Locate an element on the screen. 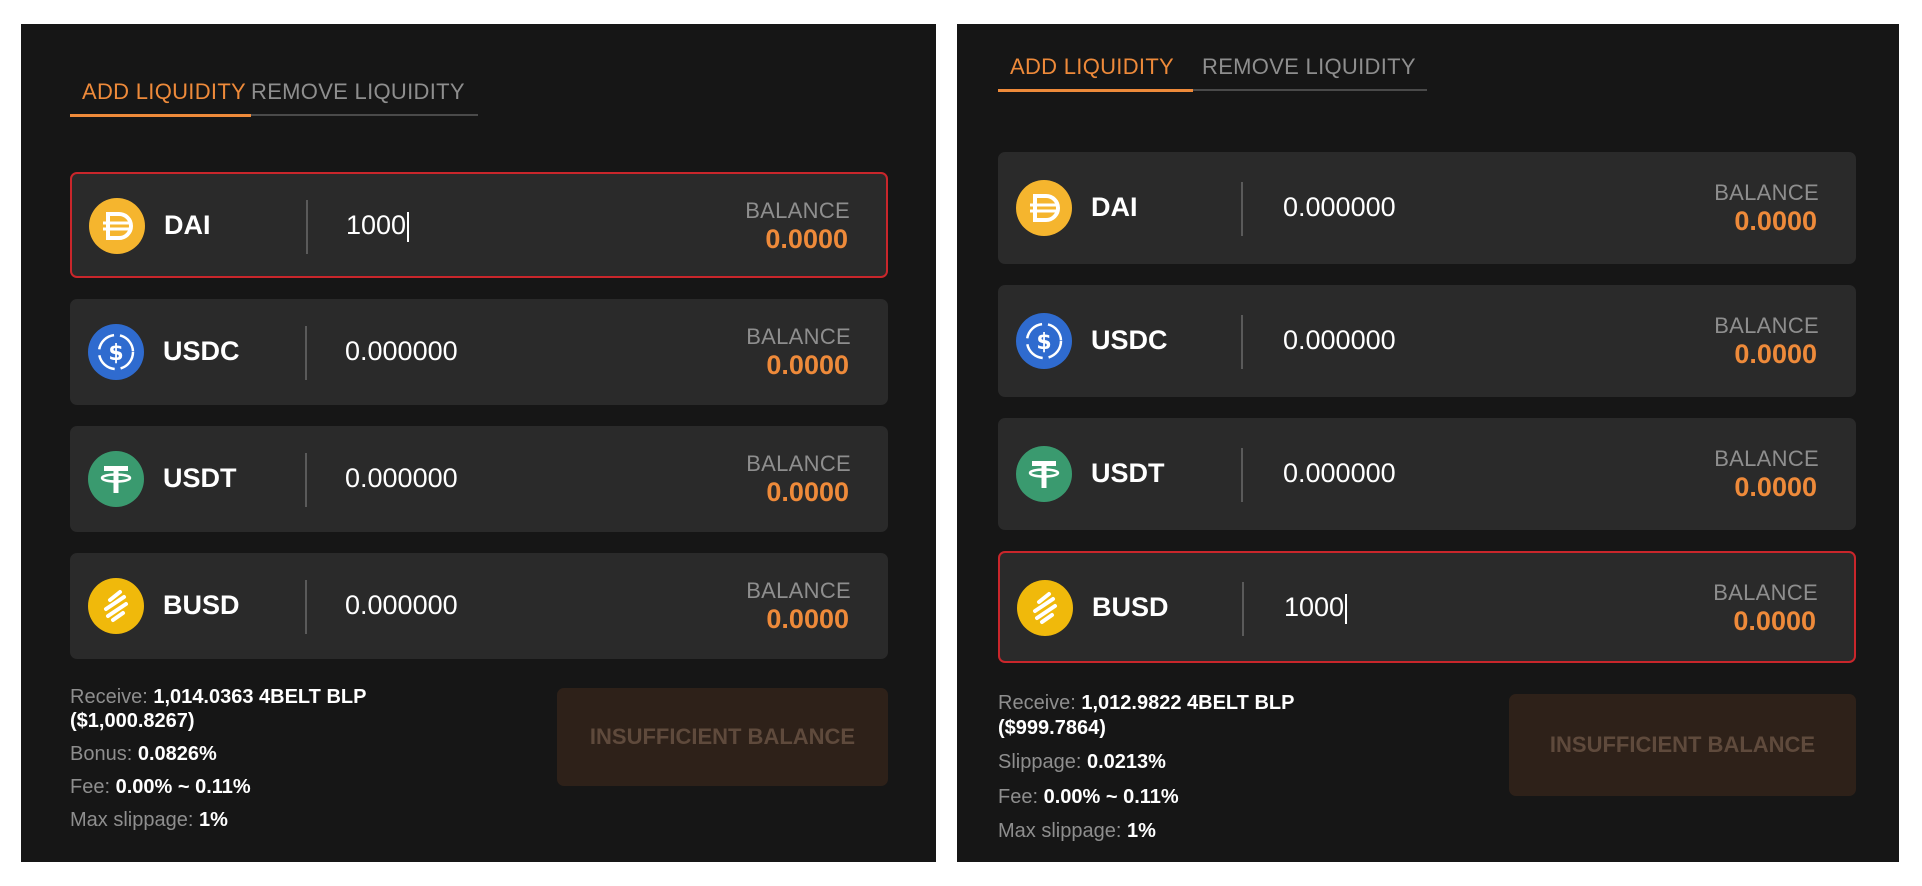 This screenshot has width=1922, height=886. token-row-busd: BUSD 1000 BALANCE 0.0000 is located at coordinates (1427, 607).